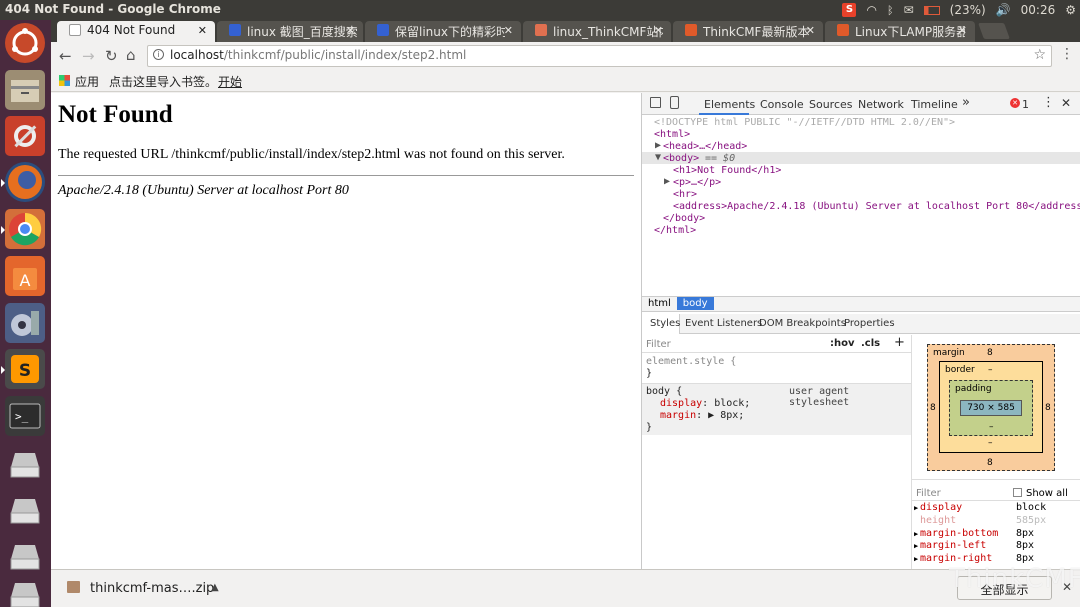 This screenshot has height=607, width=1080. What do you see at coordinates (152, 588) in the screenshot?
I see `download-item: thinkcmf-mas….zip` at bounding box center [152, 588].